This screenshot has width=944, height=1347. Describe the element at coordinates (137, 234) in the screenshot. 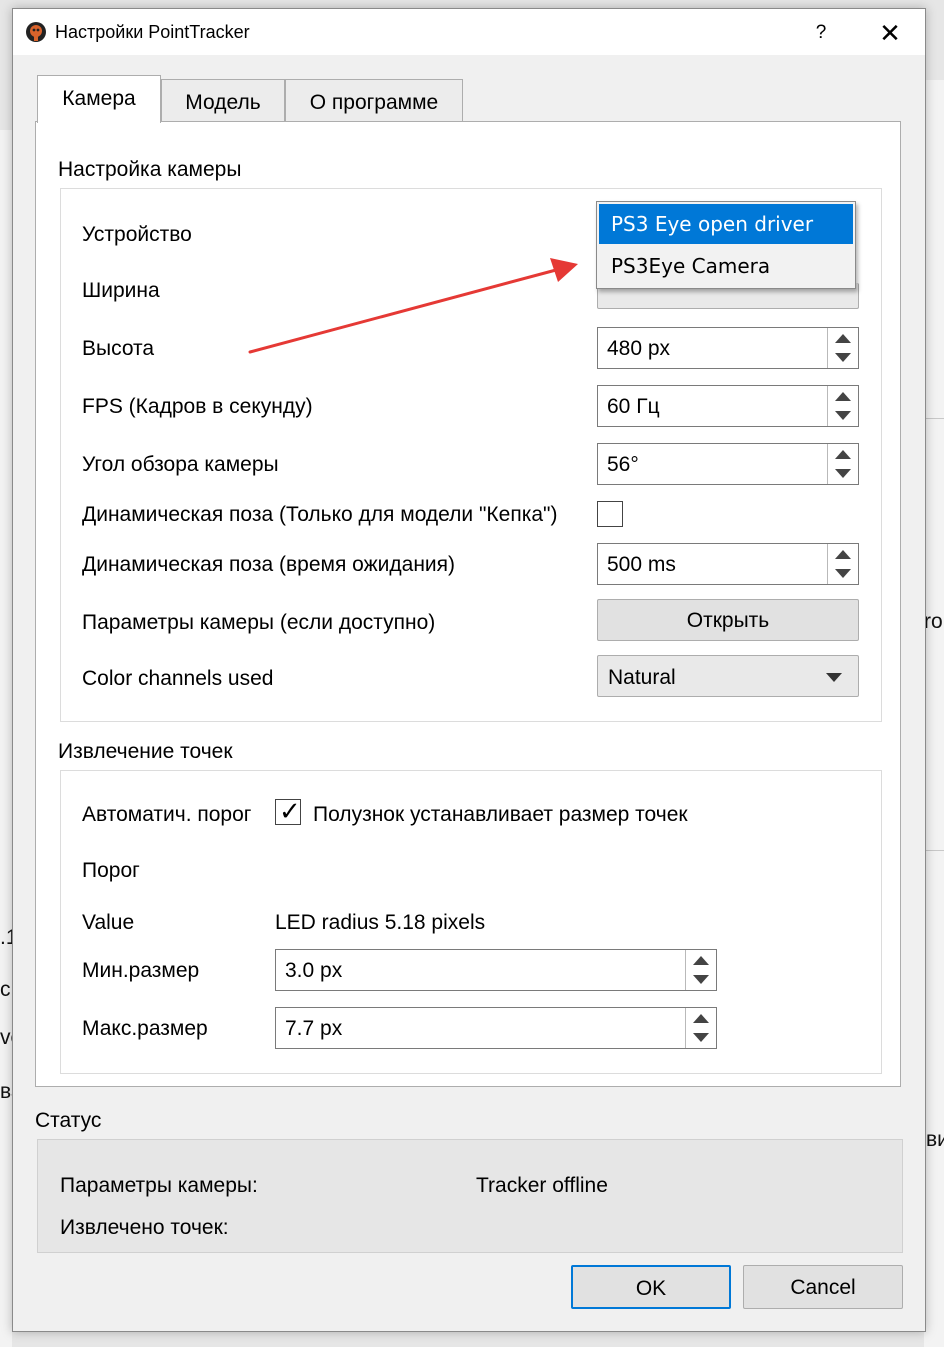

I see `device-label: Устройство` at that location.